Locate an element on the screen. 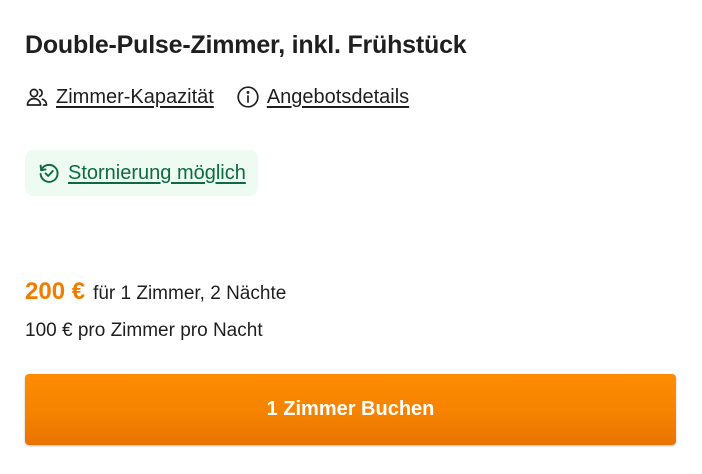 This screenshot has width=702, height=474. room-title: Double-Pulse-Zimmer, inkl. Frühstück is located at coordinates (246, 45).